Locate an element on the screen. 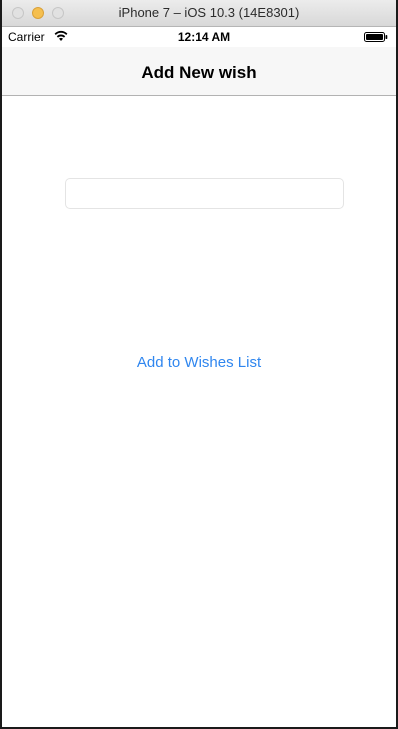  add-to-wishes-list-button: Add to Wishes List is located at coordinates (199, 362).